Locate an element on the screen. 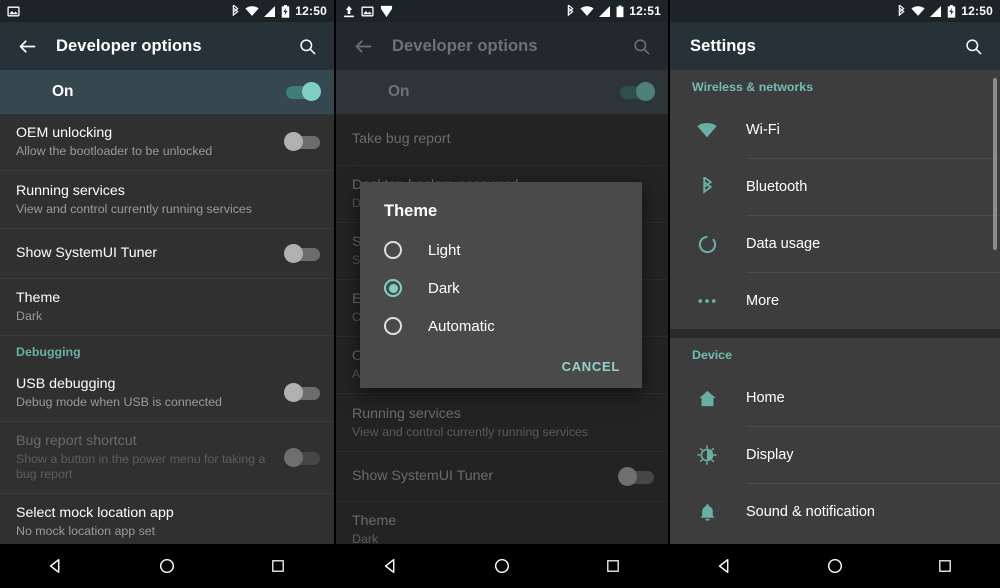 The image size is (1000, 588). app-bar: Developer options is located at coordinates (167, 46).